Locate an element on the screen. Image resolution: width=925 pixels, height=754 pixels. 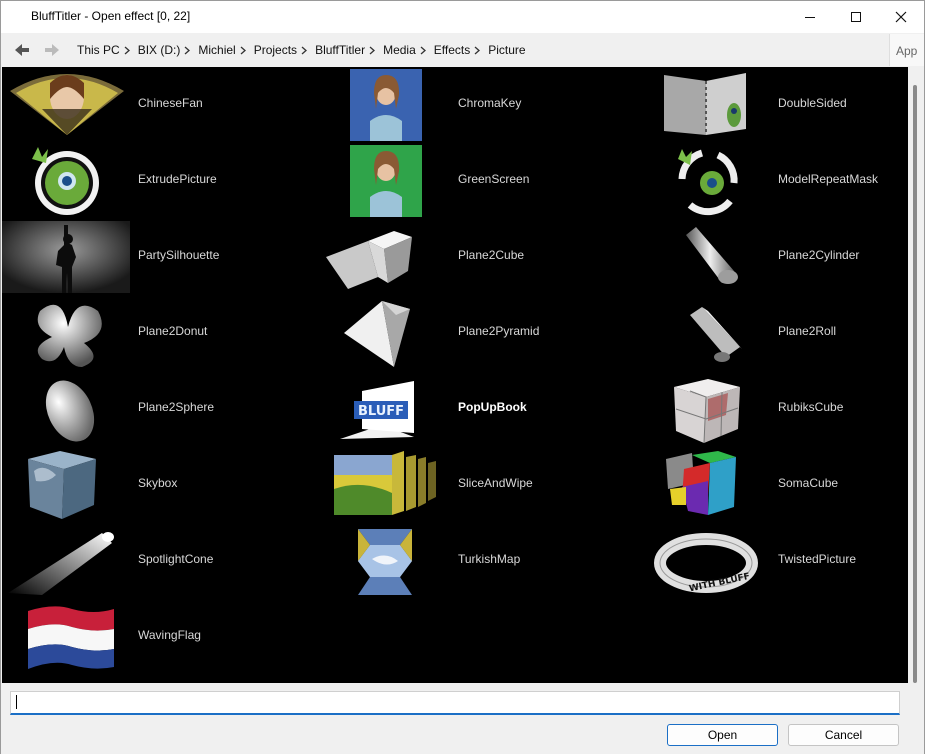
book-thumbnail is located at coordinates (705, 104).